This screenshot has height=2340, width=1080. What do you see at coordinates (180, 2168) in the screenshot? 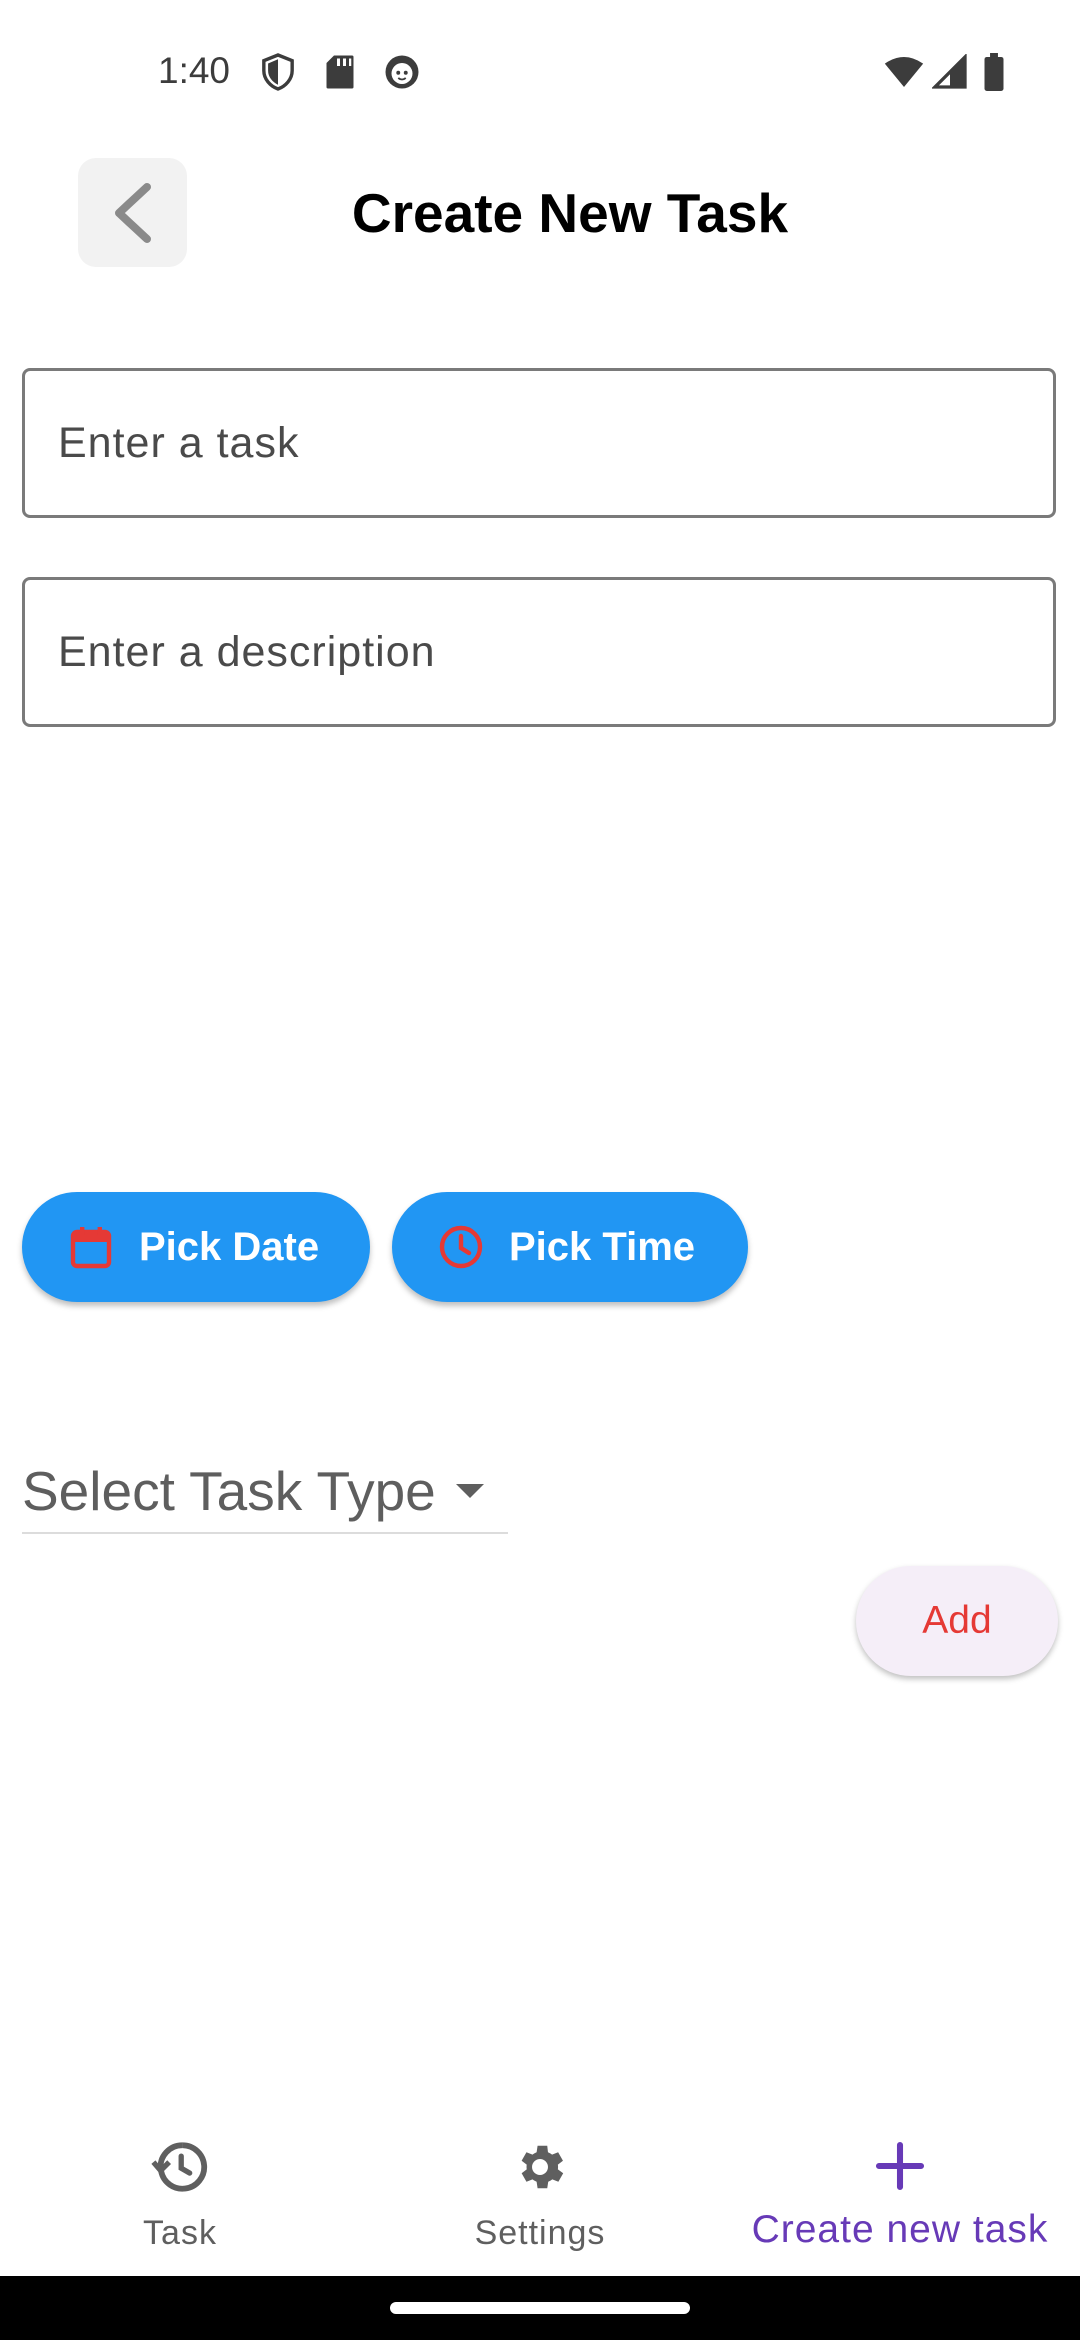
I see `task-history-icon` at bounding box center [180, 2168].